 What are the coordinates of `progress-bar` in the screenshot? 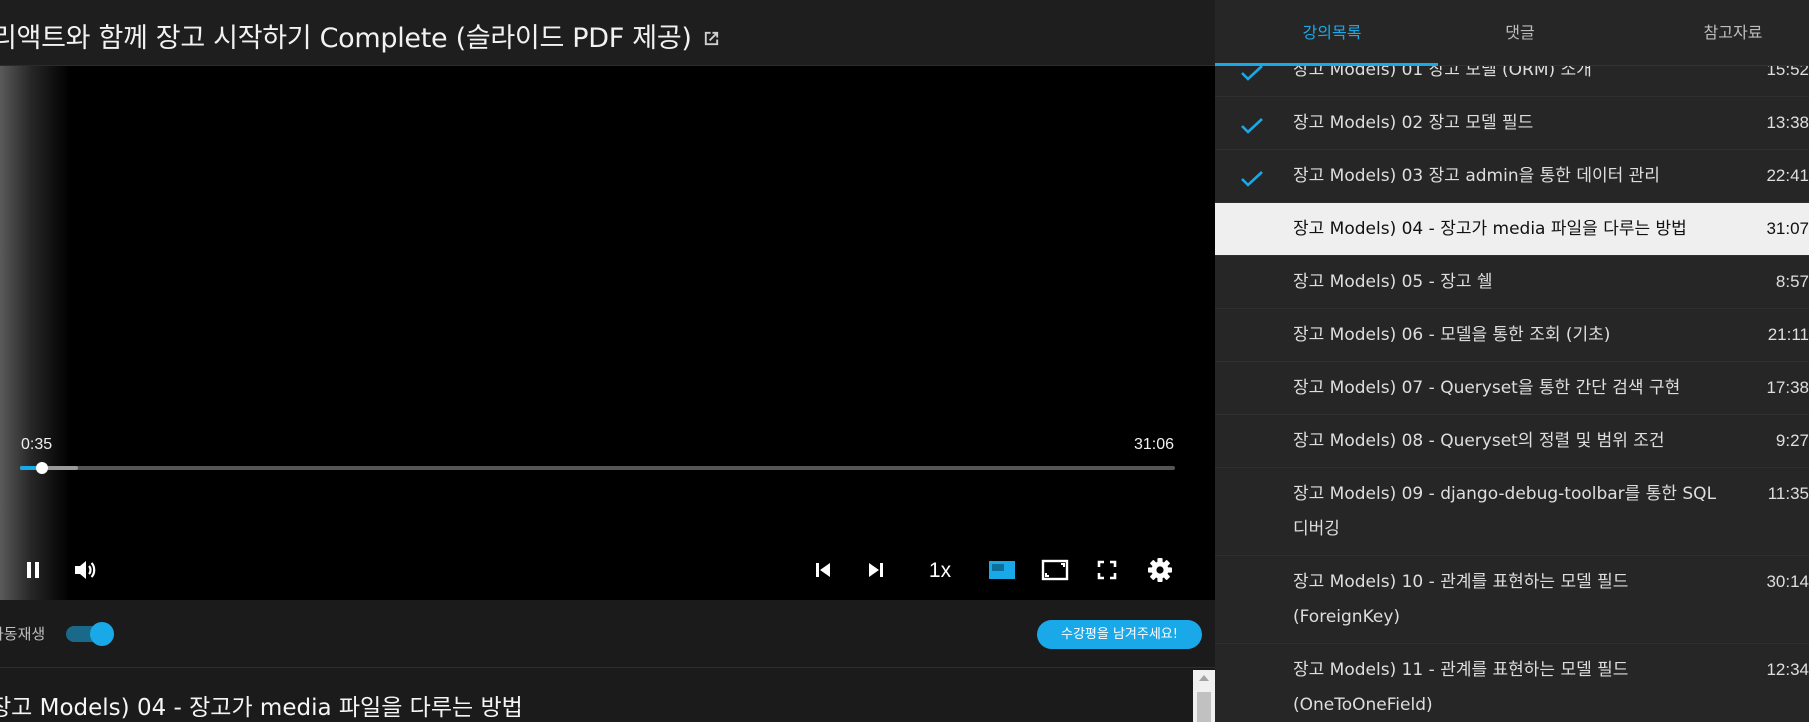 It's located at (597, 468).